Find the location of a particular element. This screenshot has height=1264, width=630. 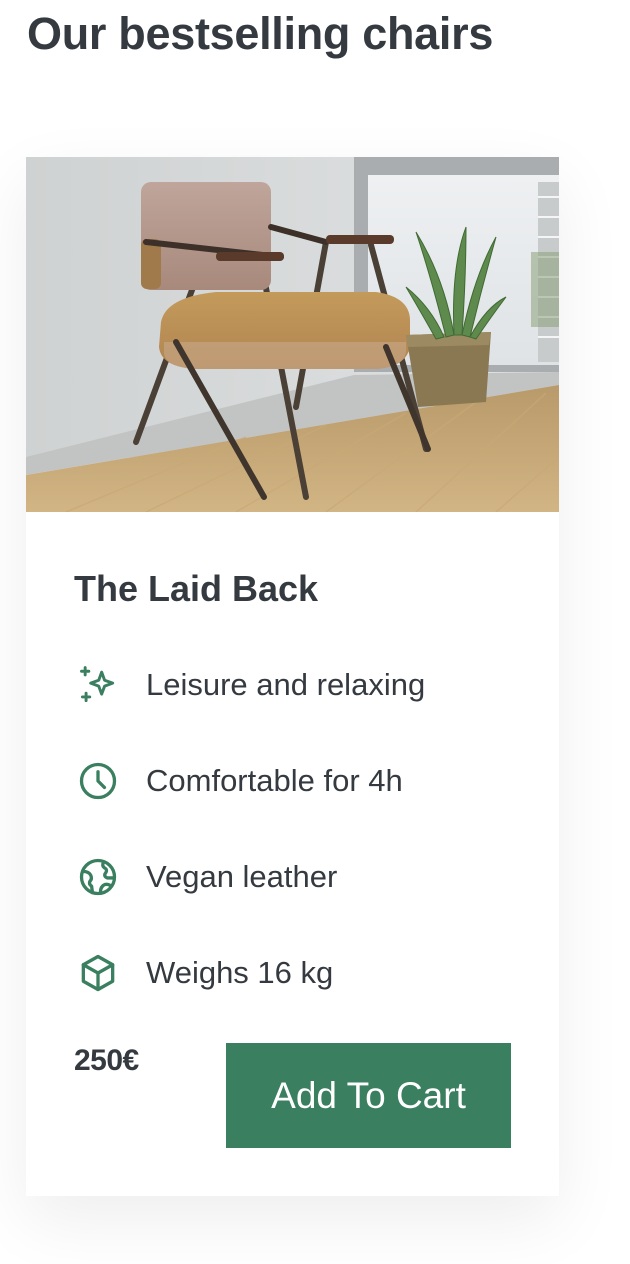

feature-text: Weighs 16 kg is located at coordinates (240, 972).